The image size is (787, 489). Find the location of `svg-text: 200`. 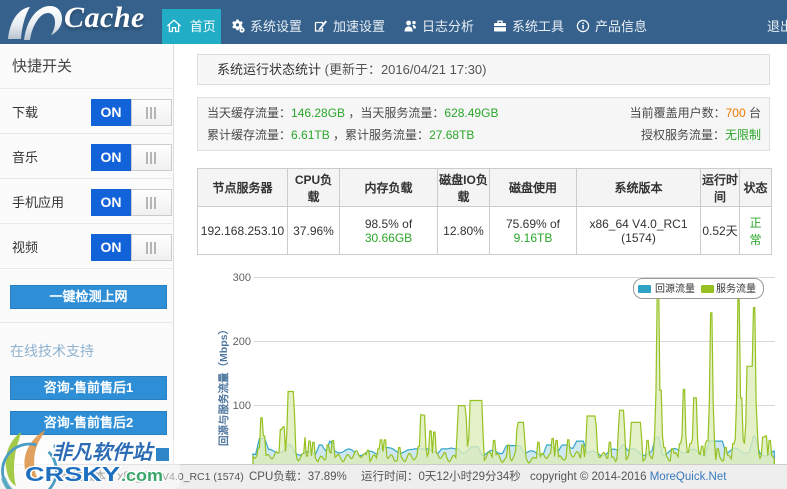

svg-text: 200 is located at coordinates (242, 342).